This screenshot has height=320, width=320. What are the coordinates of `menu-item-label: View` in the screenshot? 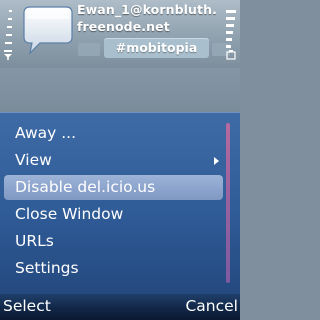 It's located at (33, 160).